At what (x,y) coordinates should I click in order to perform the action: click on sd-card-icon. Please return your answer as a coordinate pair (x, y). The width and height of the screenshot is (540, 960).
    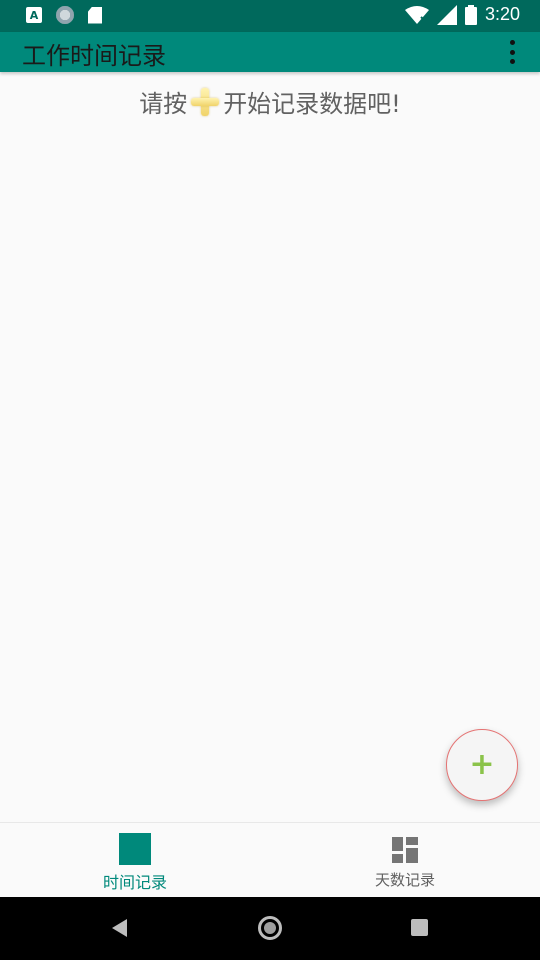
    Looking at the image, I should click on (95, 15).